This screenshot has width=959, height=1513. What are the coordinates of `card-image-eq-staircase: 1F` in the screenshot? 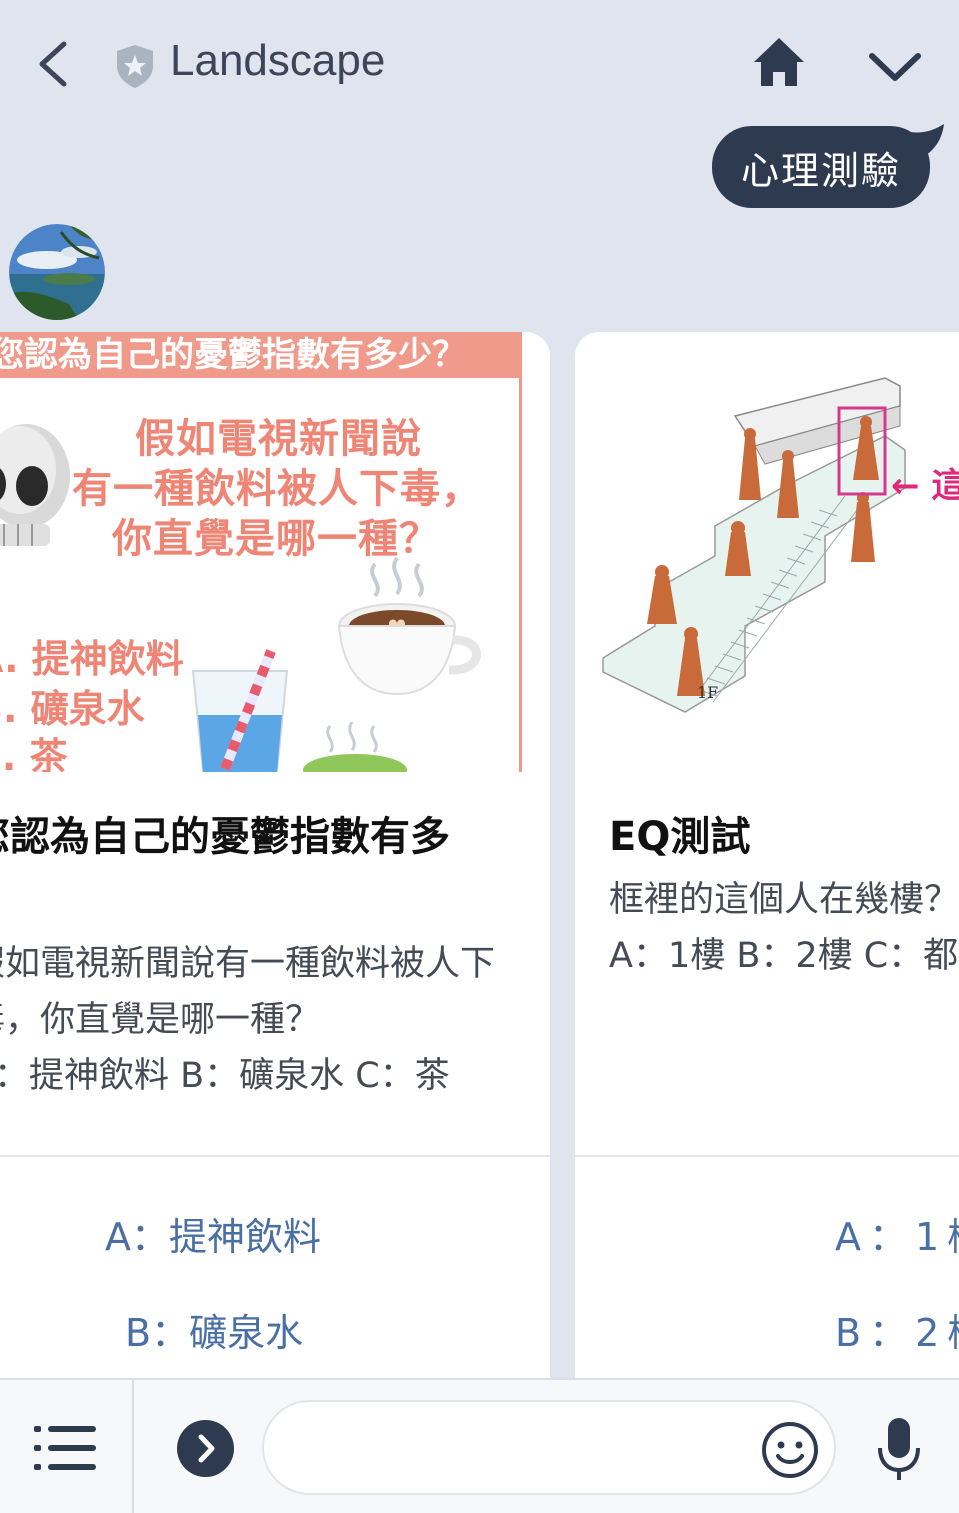 It's located at (754, 545).